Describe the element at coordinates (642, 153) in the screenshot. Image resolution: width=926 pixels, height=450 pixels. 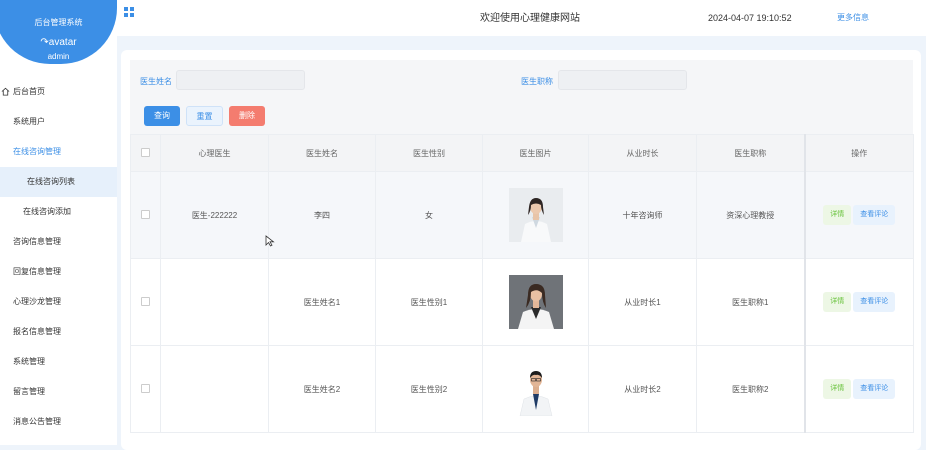
I see `column-header: 从业时长` at that location.